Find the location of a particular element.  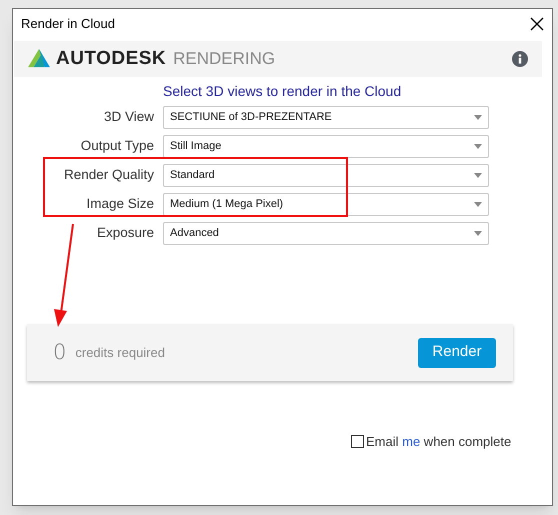

me-link: me is located at coordinates (411, 441).